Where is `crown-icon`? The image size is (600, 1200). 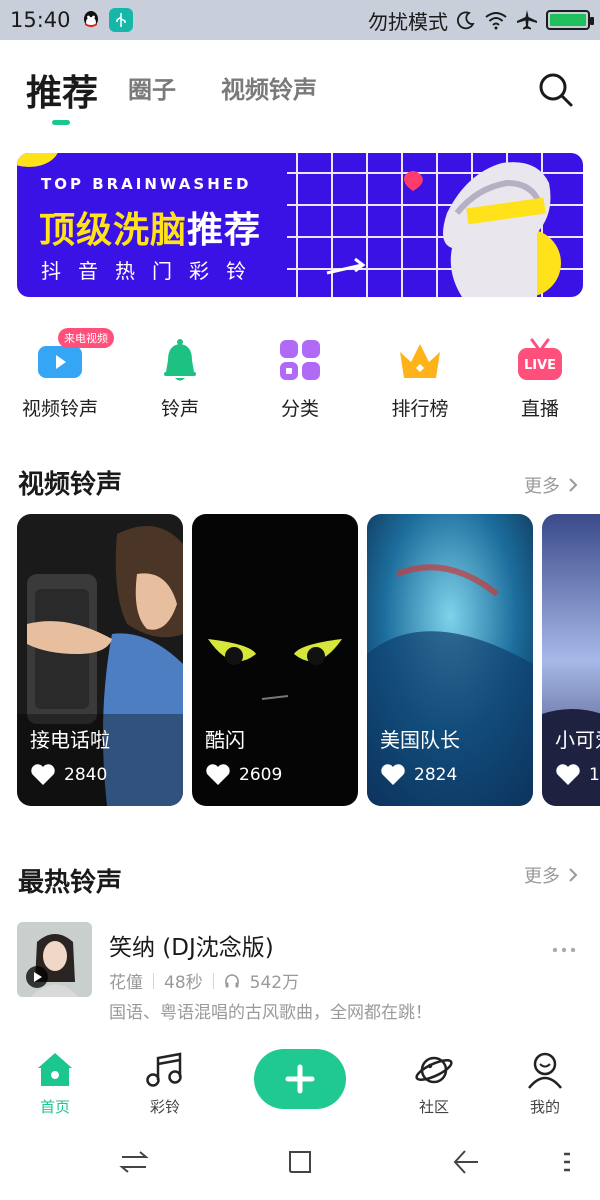 crown-icon is located at coordinates (420, 361).